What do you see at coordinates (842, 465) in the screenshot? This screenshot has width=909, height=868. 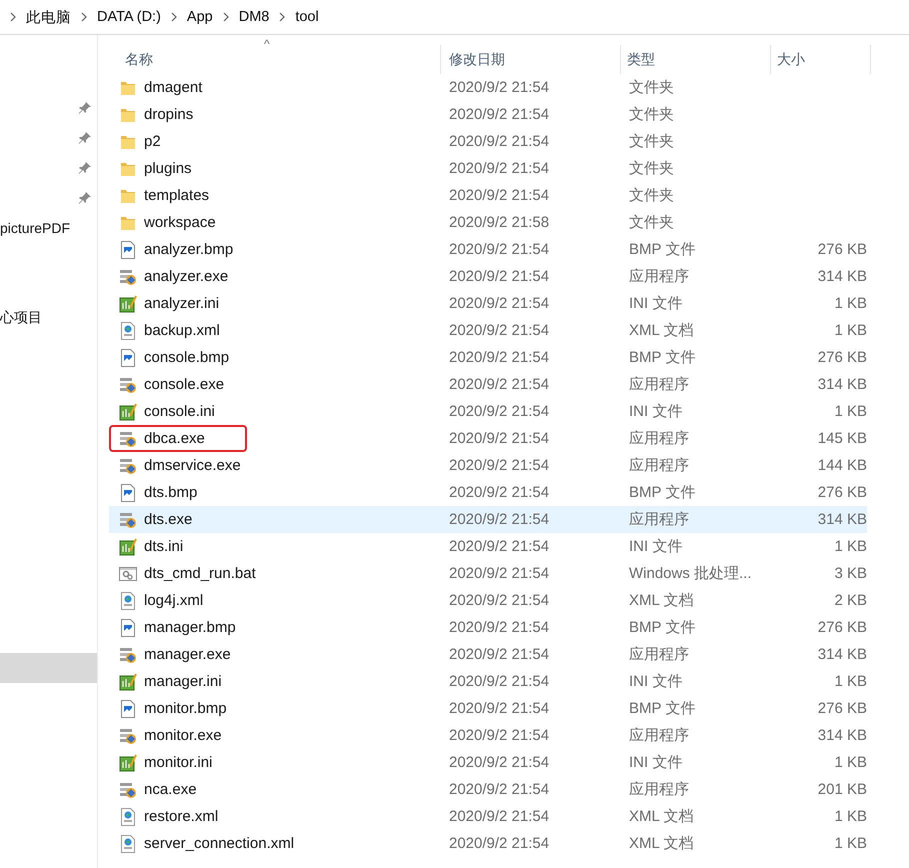 I see `file-size: 144 KB` at bounding box center [842, 465].